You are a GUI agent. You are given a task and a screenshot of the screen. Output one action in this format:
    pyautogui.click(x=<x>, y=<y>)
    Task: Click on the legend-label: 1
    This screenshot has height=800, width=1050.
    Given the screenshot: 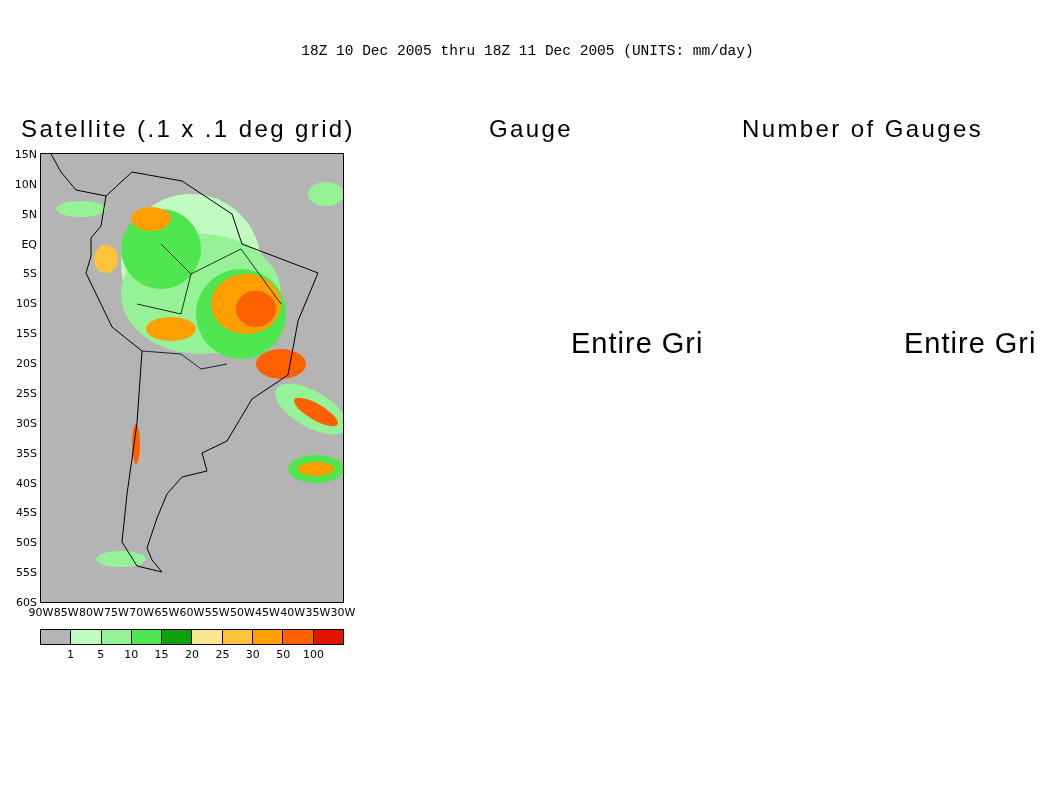 What is the action you would take?
    pyautogui.click(x=70, y=654)
    